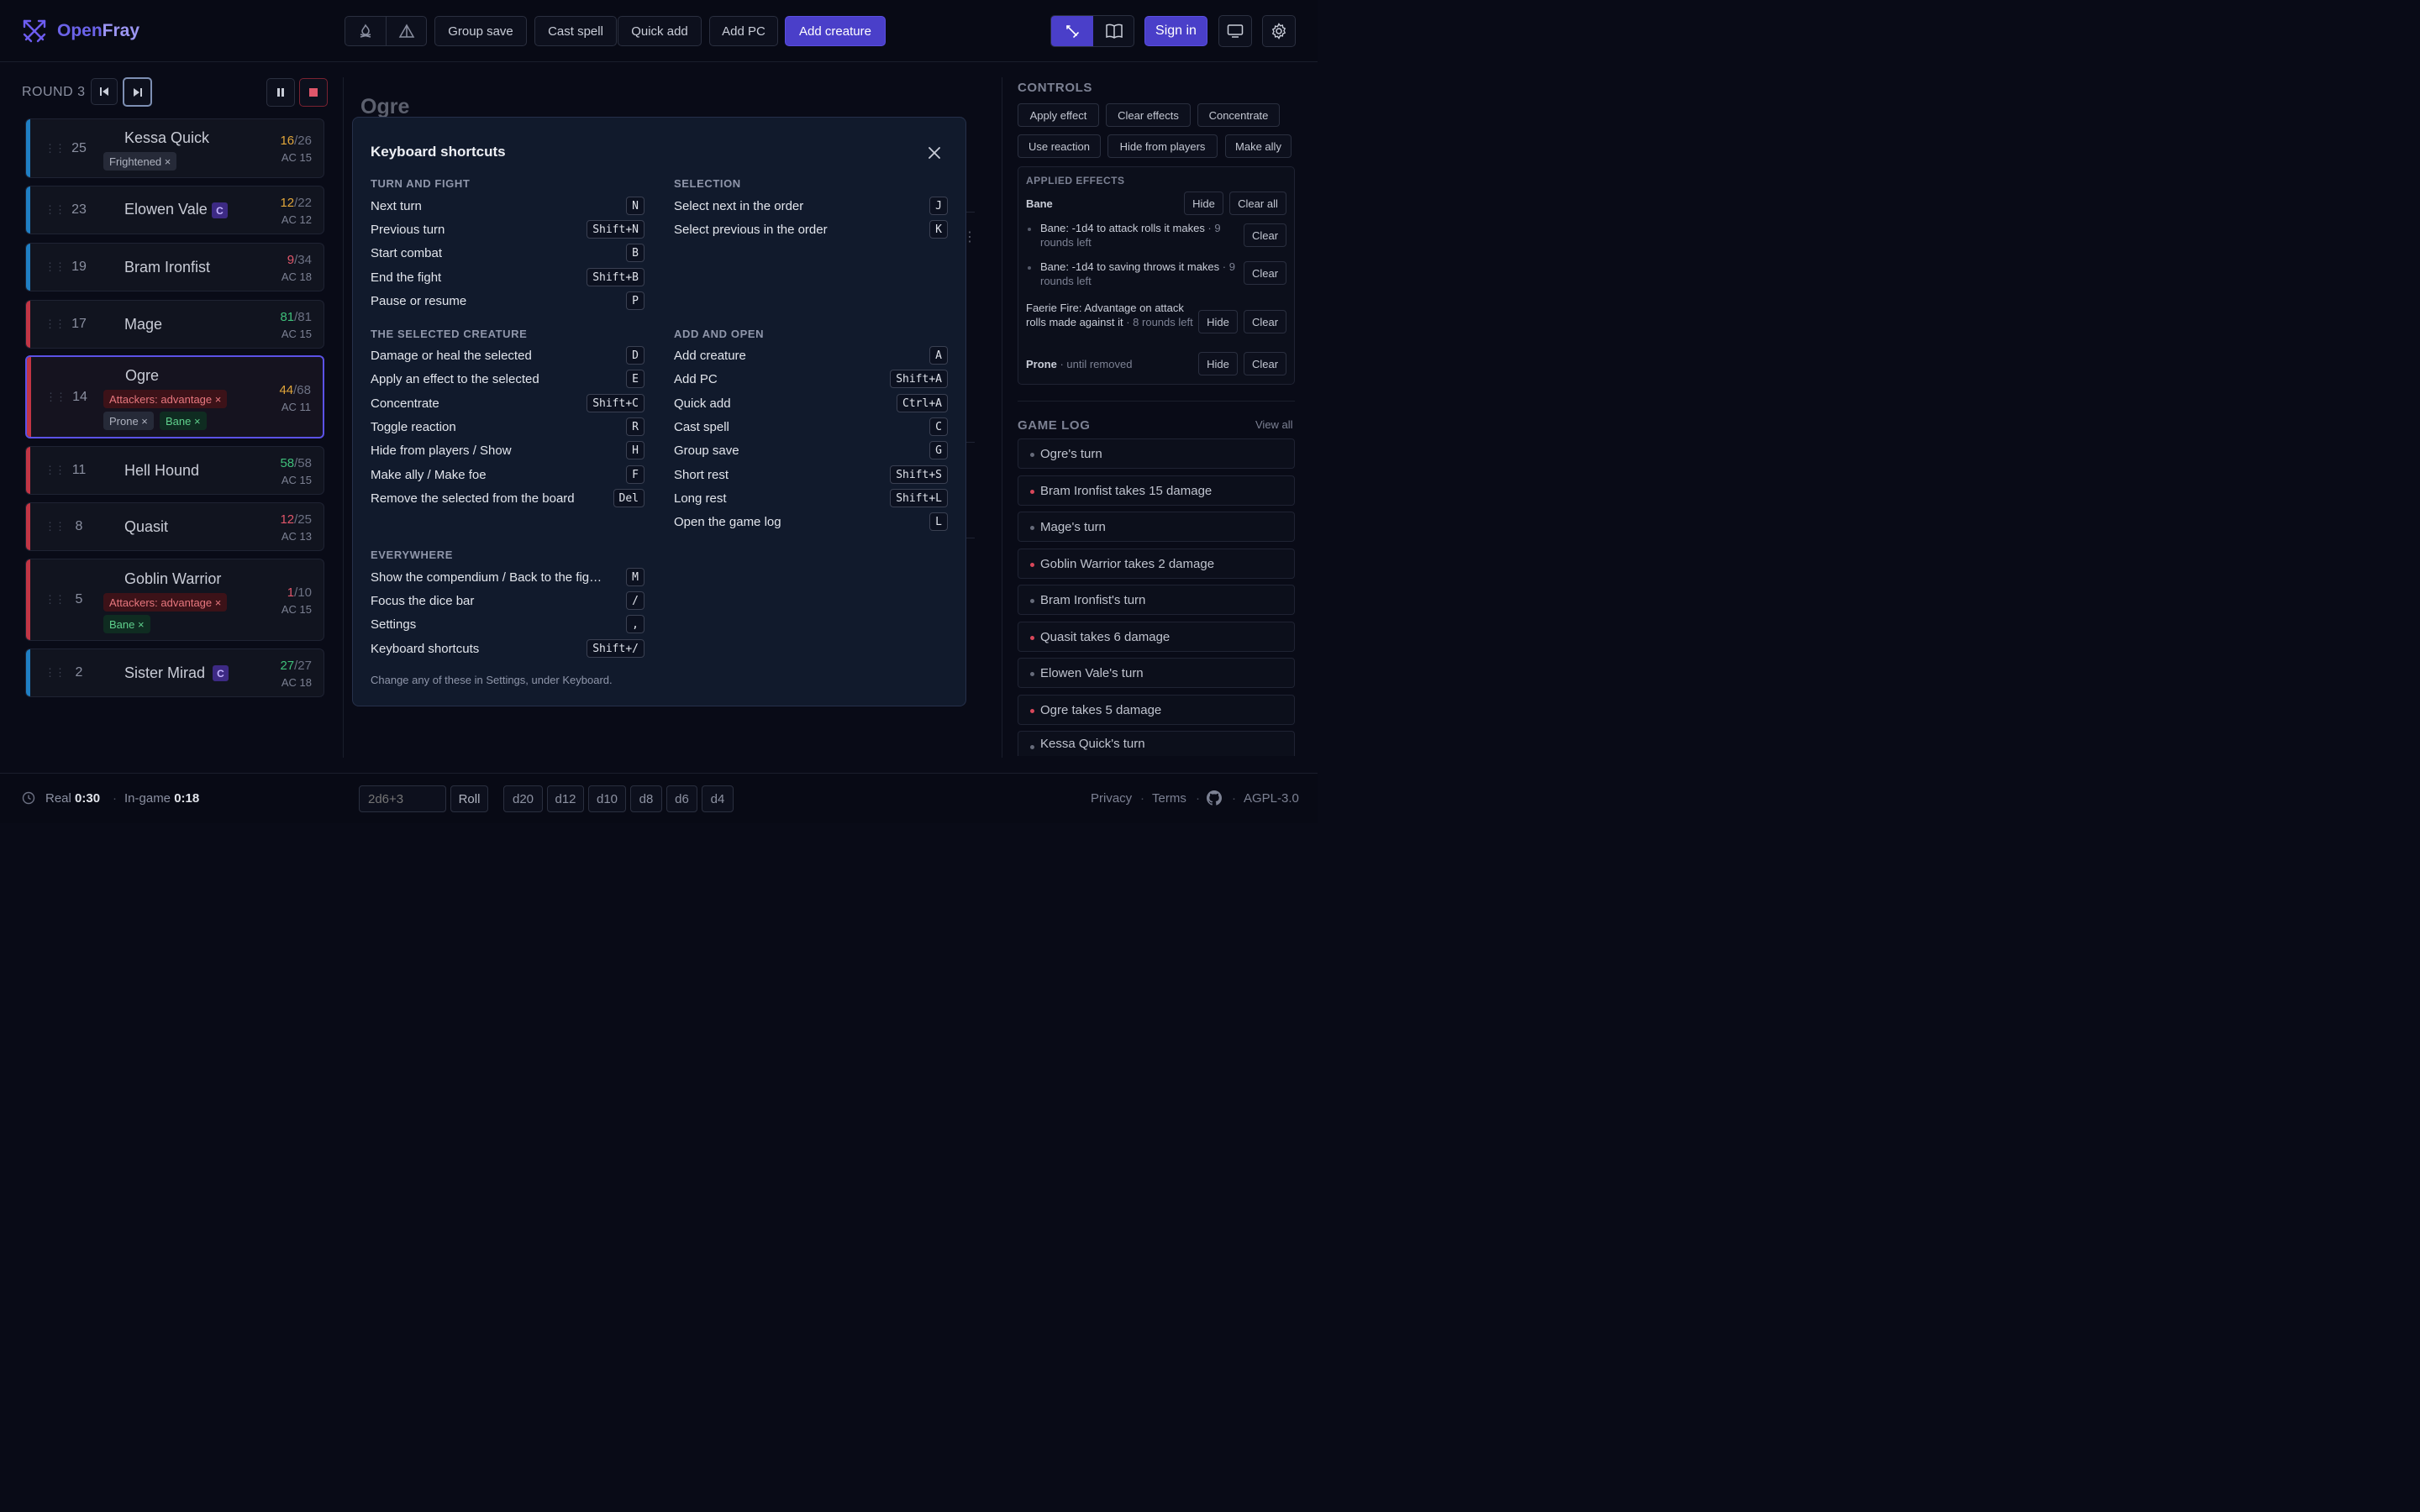 This screenshot has width=2420, height=1512. I want to click on hit-points: 16/26, so click(296, 141).